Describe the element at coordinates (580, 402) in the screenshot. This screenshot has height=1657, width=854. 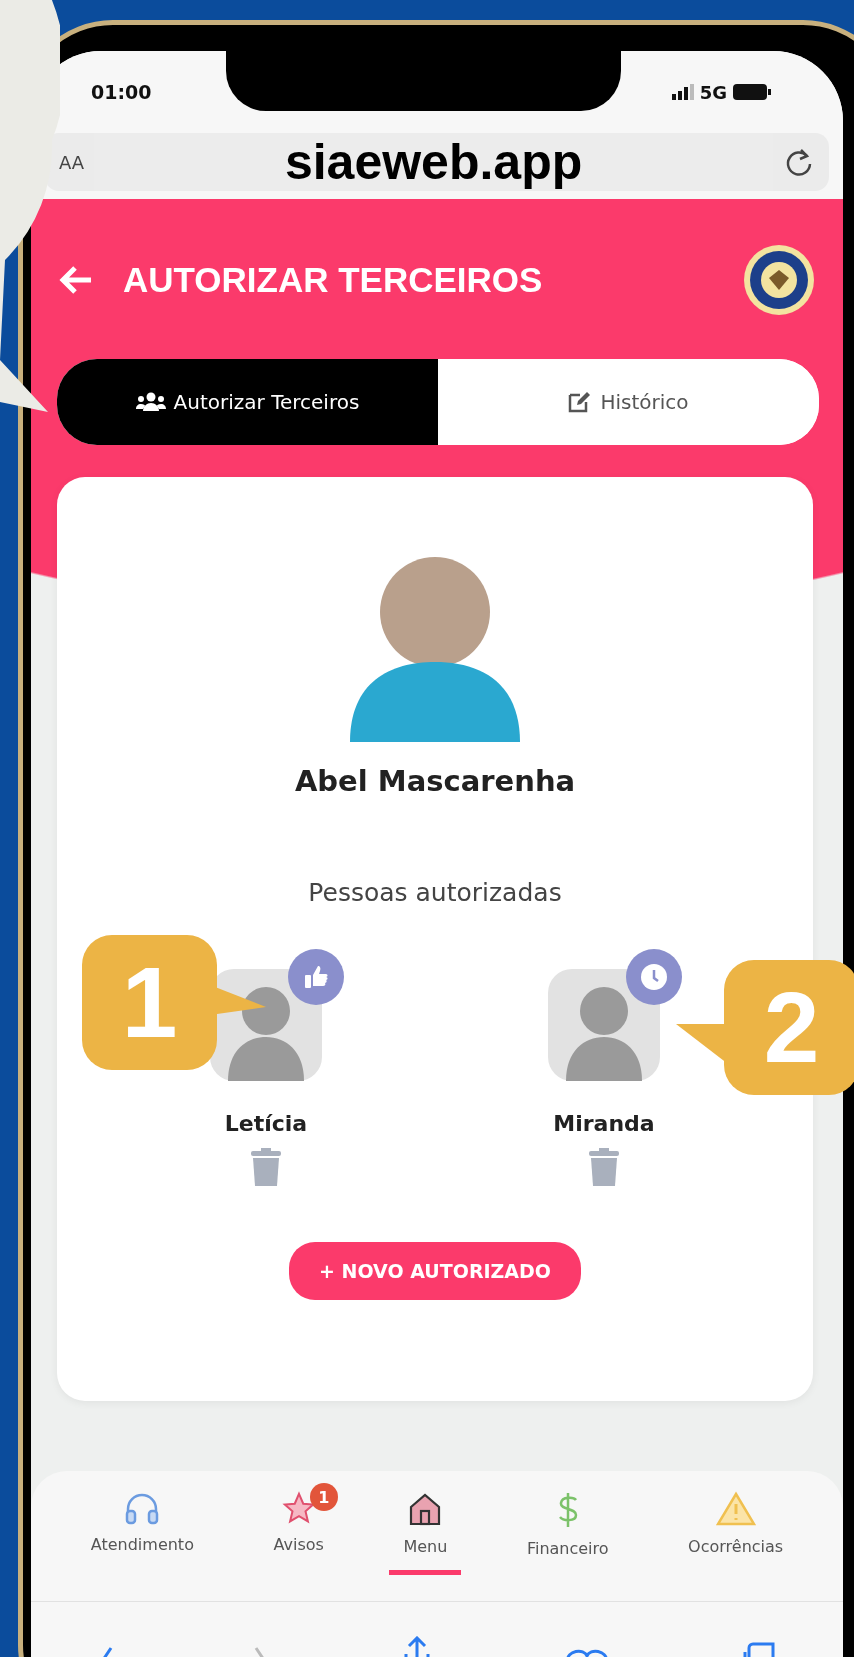
I see `edit-icon` at that location.